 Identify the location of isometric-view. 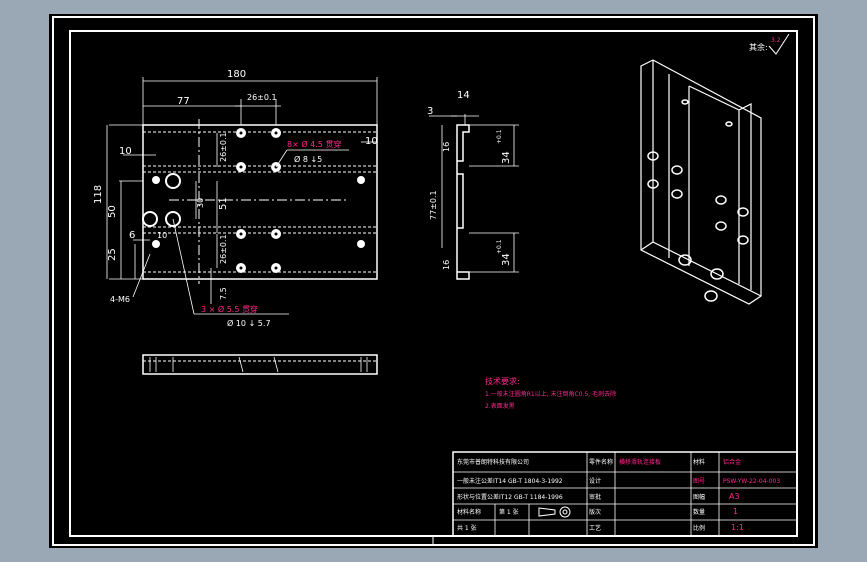
(701, 182).